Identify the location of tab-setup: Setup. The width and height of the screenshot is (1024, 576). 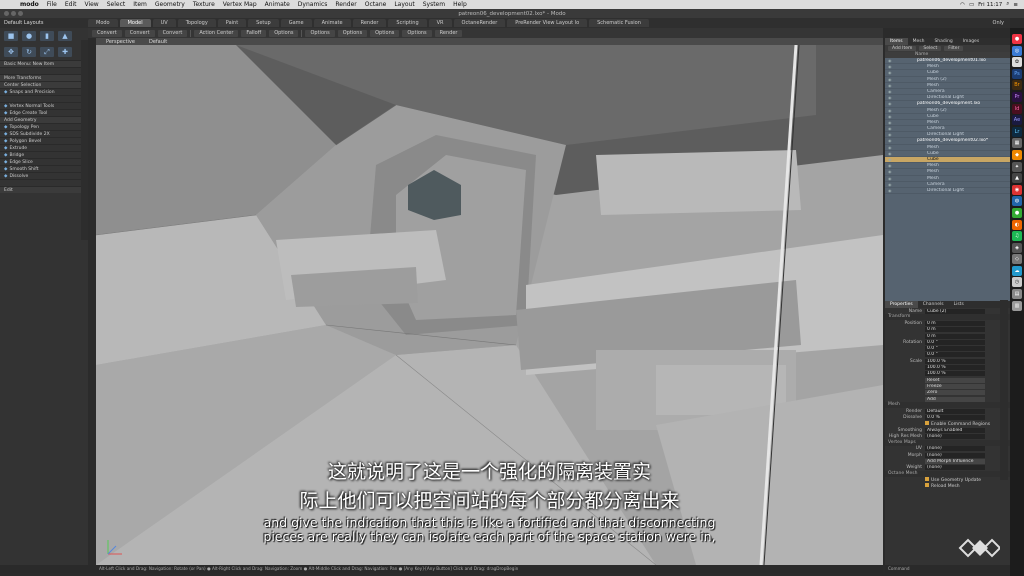
(263, 23).